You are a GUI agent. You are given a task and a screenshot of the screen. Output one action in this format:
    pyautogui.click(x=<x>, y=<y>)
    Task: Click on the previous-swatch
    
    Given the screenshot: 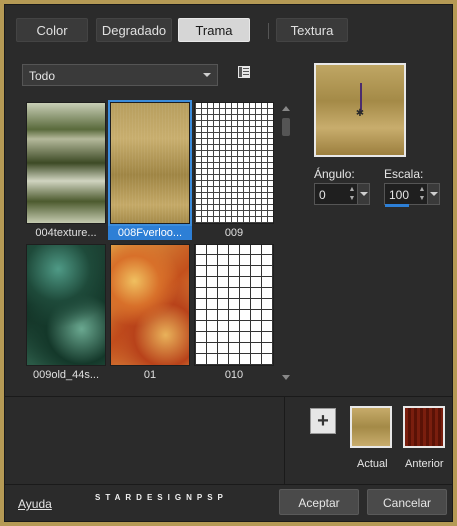 What is the action you would take?
    pyautogui.click(x=424, y=427)
    